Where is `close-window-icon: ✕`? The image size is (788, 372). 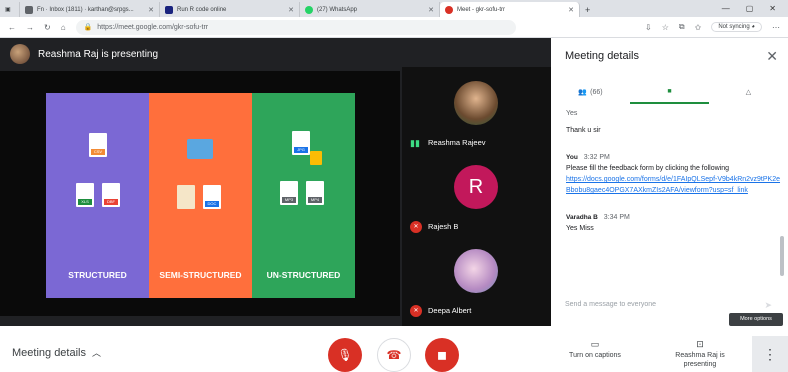
close-window-icon: ✕ is located at coordinates (772, 8).